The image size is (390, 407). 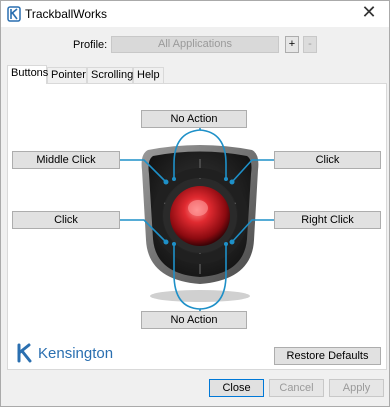 I want to click on tab-buttons: Buttons, so click(x=27, y=74).